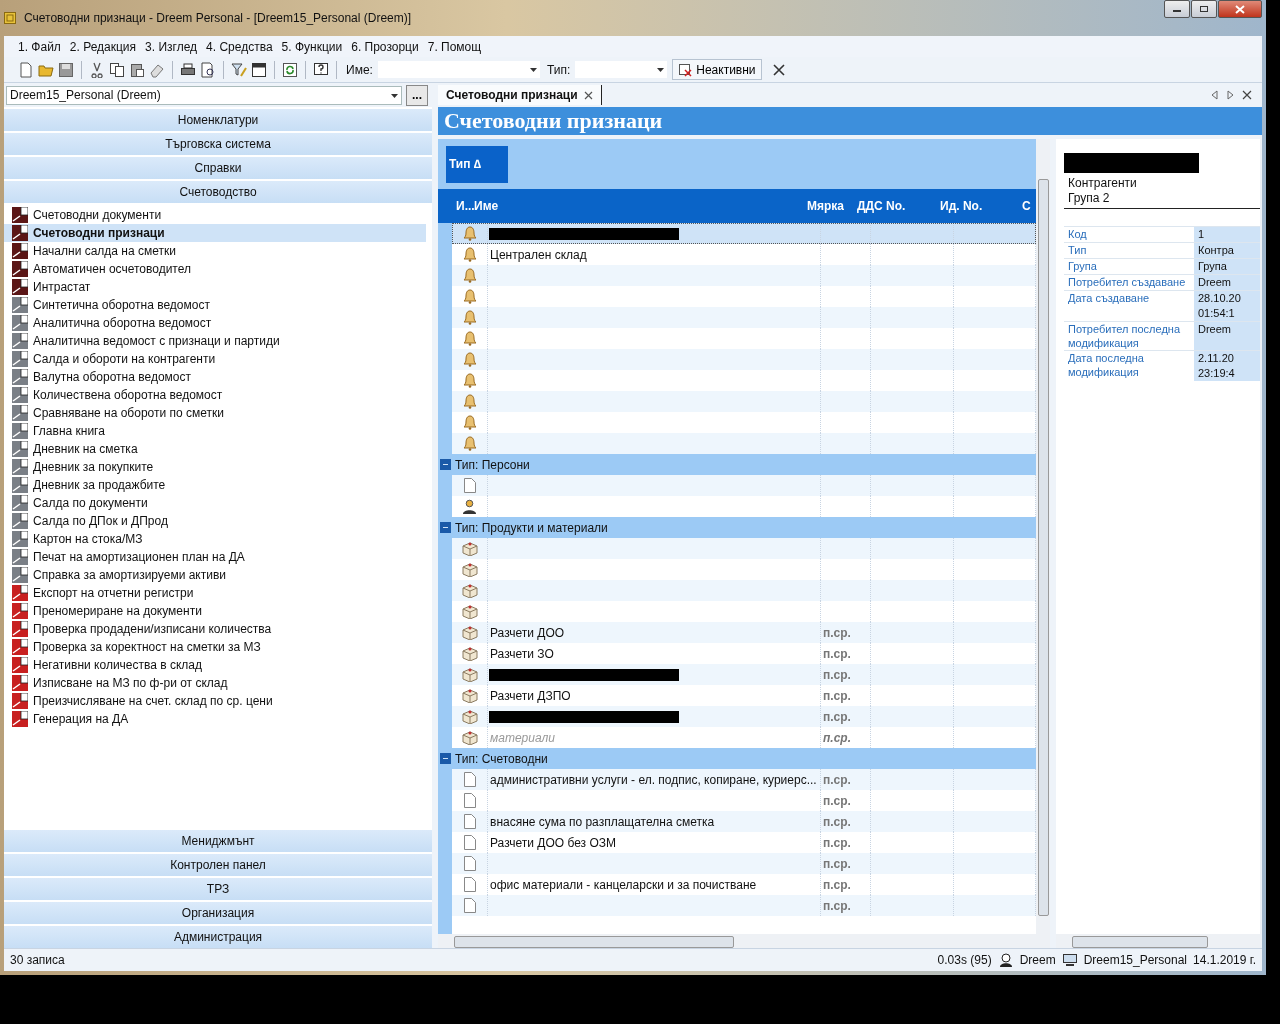  Describe the element at coordinates (290, 69) in the screenshot. I see `refresh-icon` at that location.